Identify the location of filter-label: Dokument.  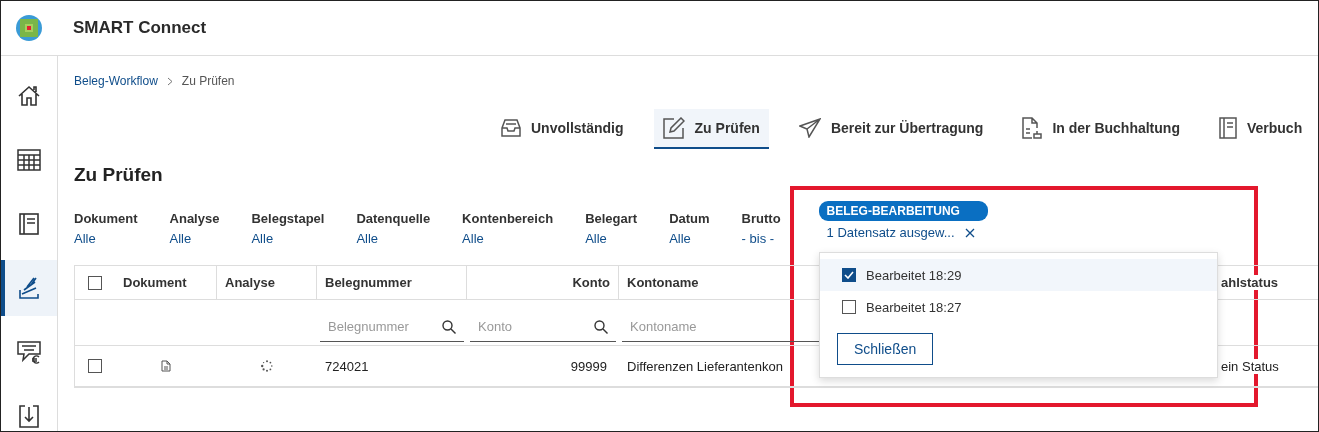
(106, 218).